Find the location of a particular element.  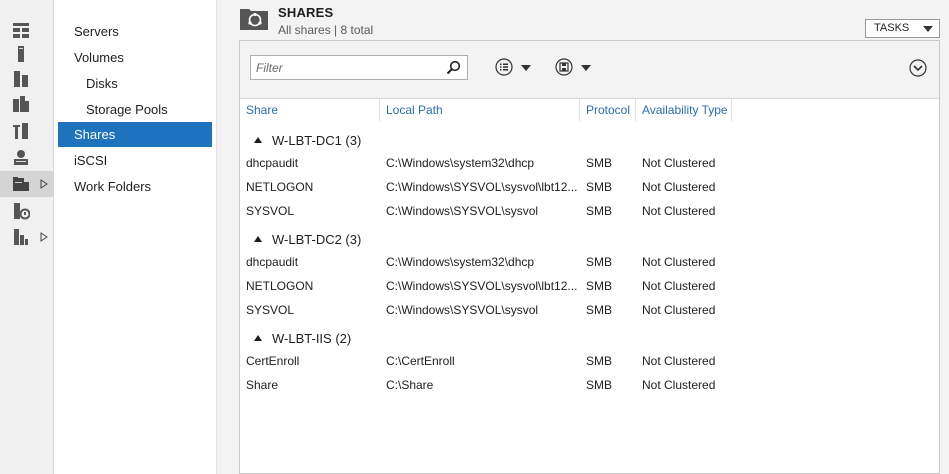

tile-toolbar is located at coordinates (589, 70).